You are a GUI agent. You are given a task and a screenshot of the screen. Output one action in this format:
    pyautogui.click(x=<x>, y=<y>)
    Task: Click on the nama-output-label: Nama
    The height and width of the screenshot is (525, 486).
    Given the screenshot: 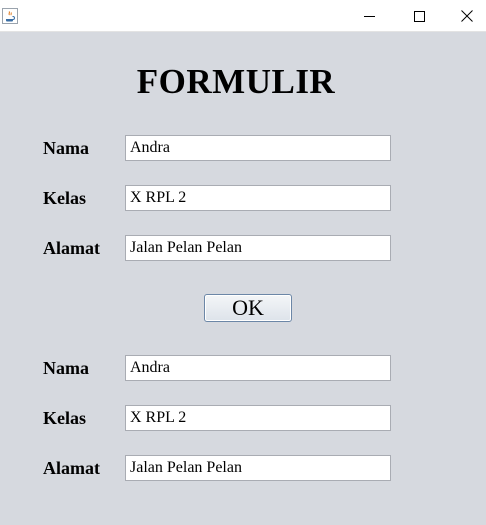 What is the action you would take?
    pyautogui.click(x=66, y=368)
    